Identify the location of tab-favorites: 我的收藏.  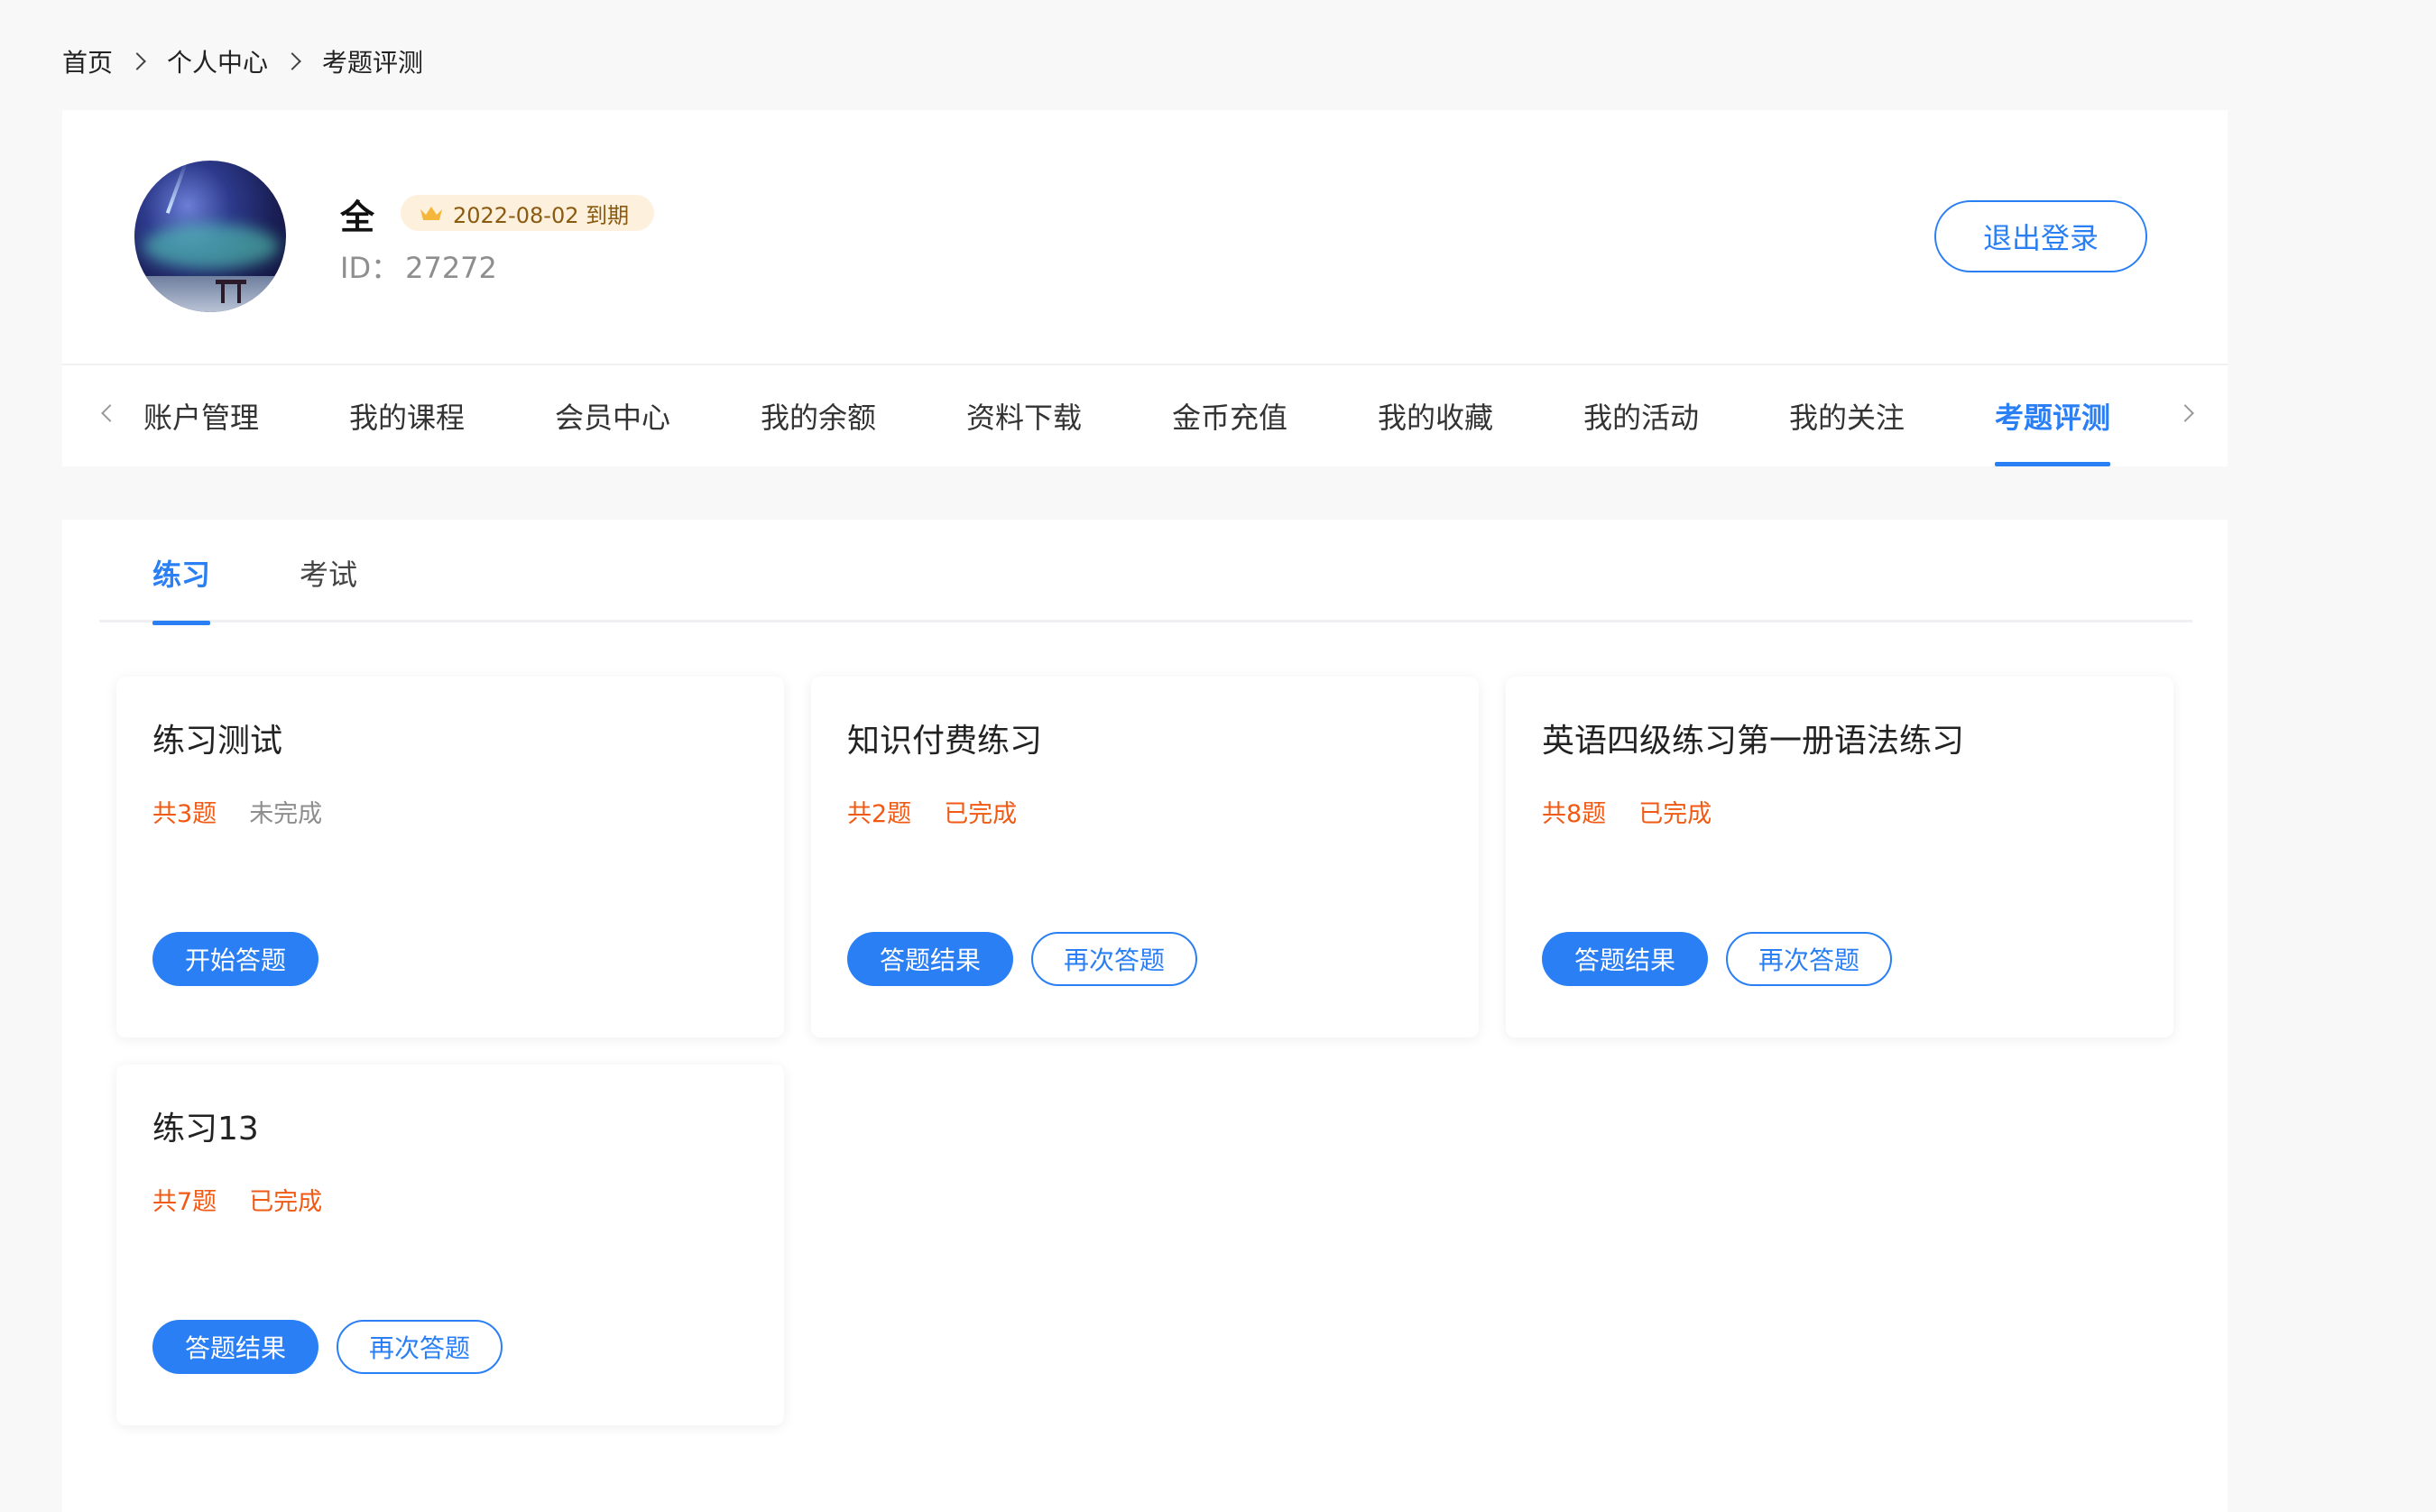
(1436, 415).